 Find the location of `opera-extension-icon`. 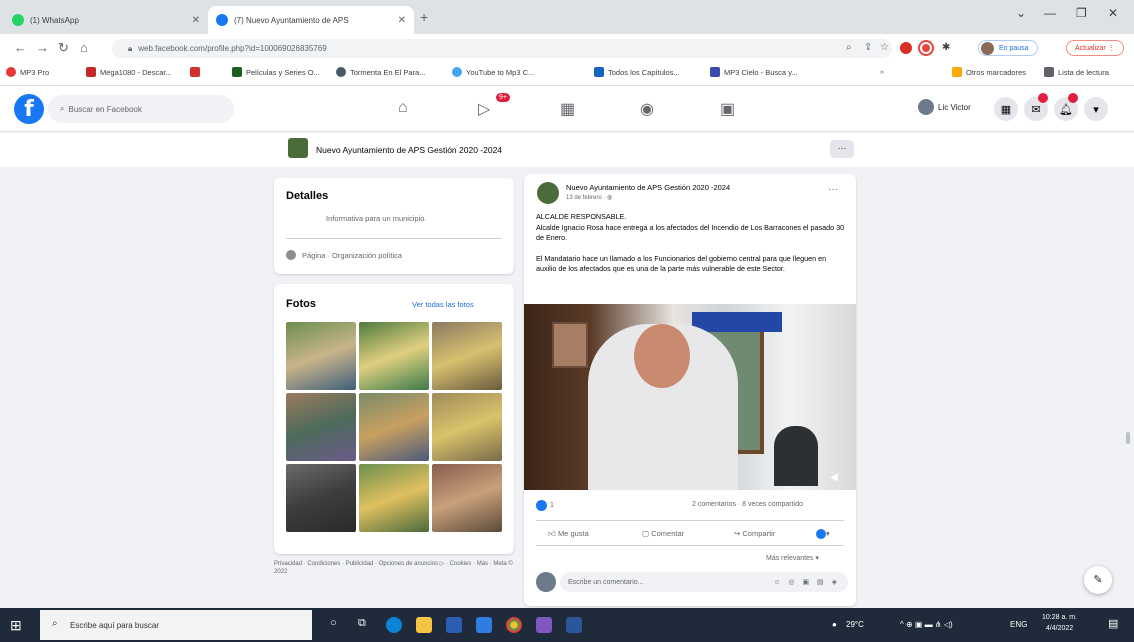

opera-extension-icon is located at coordinates (926, 48).